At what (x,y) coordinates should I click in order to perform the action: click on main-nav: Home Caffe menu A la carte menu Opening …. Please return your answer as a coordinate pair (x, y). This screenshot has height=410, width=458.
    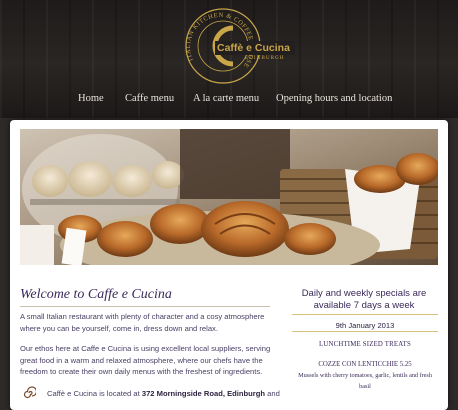
    Looking at the image, I should click on (229, 101).